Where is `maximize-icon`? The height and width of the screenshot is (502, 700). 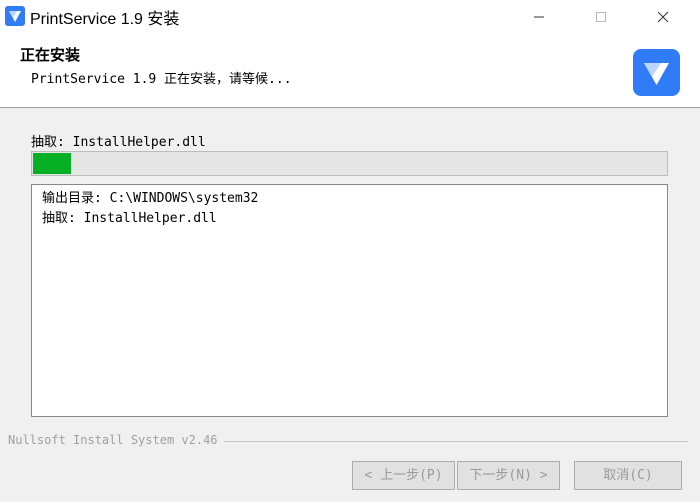 maximize-icon is located at coordinates (601, 17).